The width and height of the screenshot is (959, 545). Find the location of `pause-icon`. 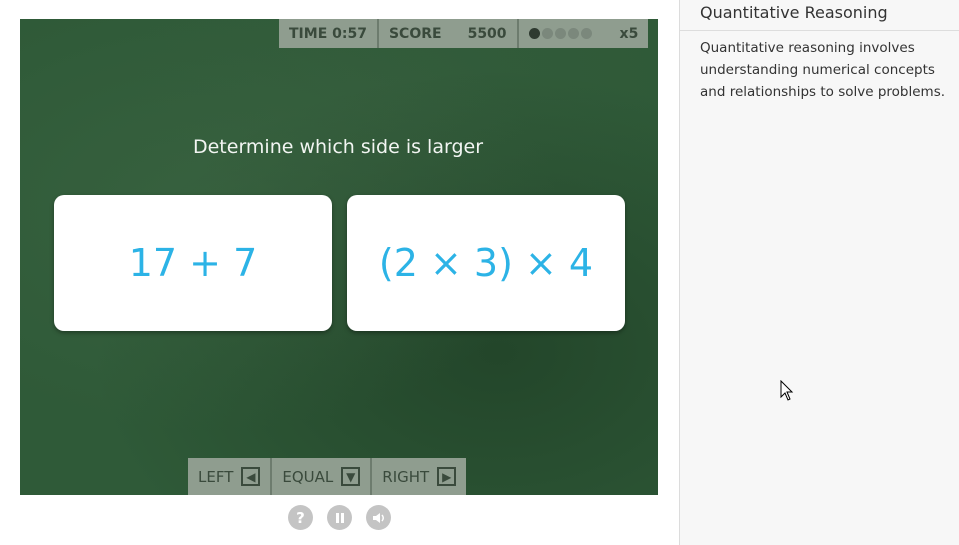

pause-icon is located at coordinates (339, 517).